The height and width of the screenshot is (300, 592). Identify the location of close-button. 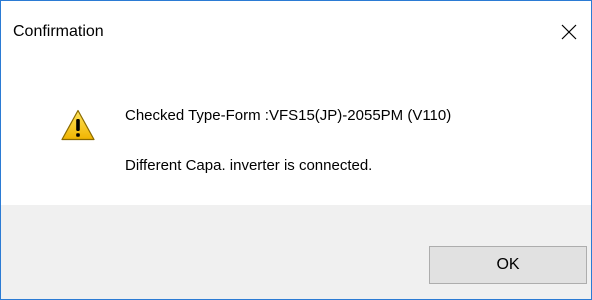
(569, 32).